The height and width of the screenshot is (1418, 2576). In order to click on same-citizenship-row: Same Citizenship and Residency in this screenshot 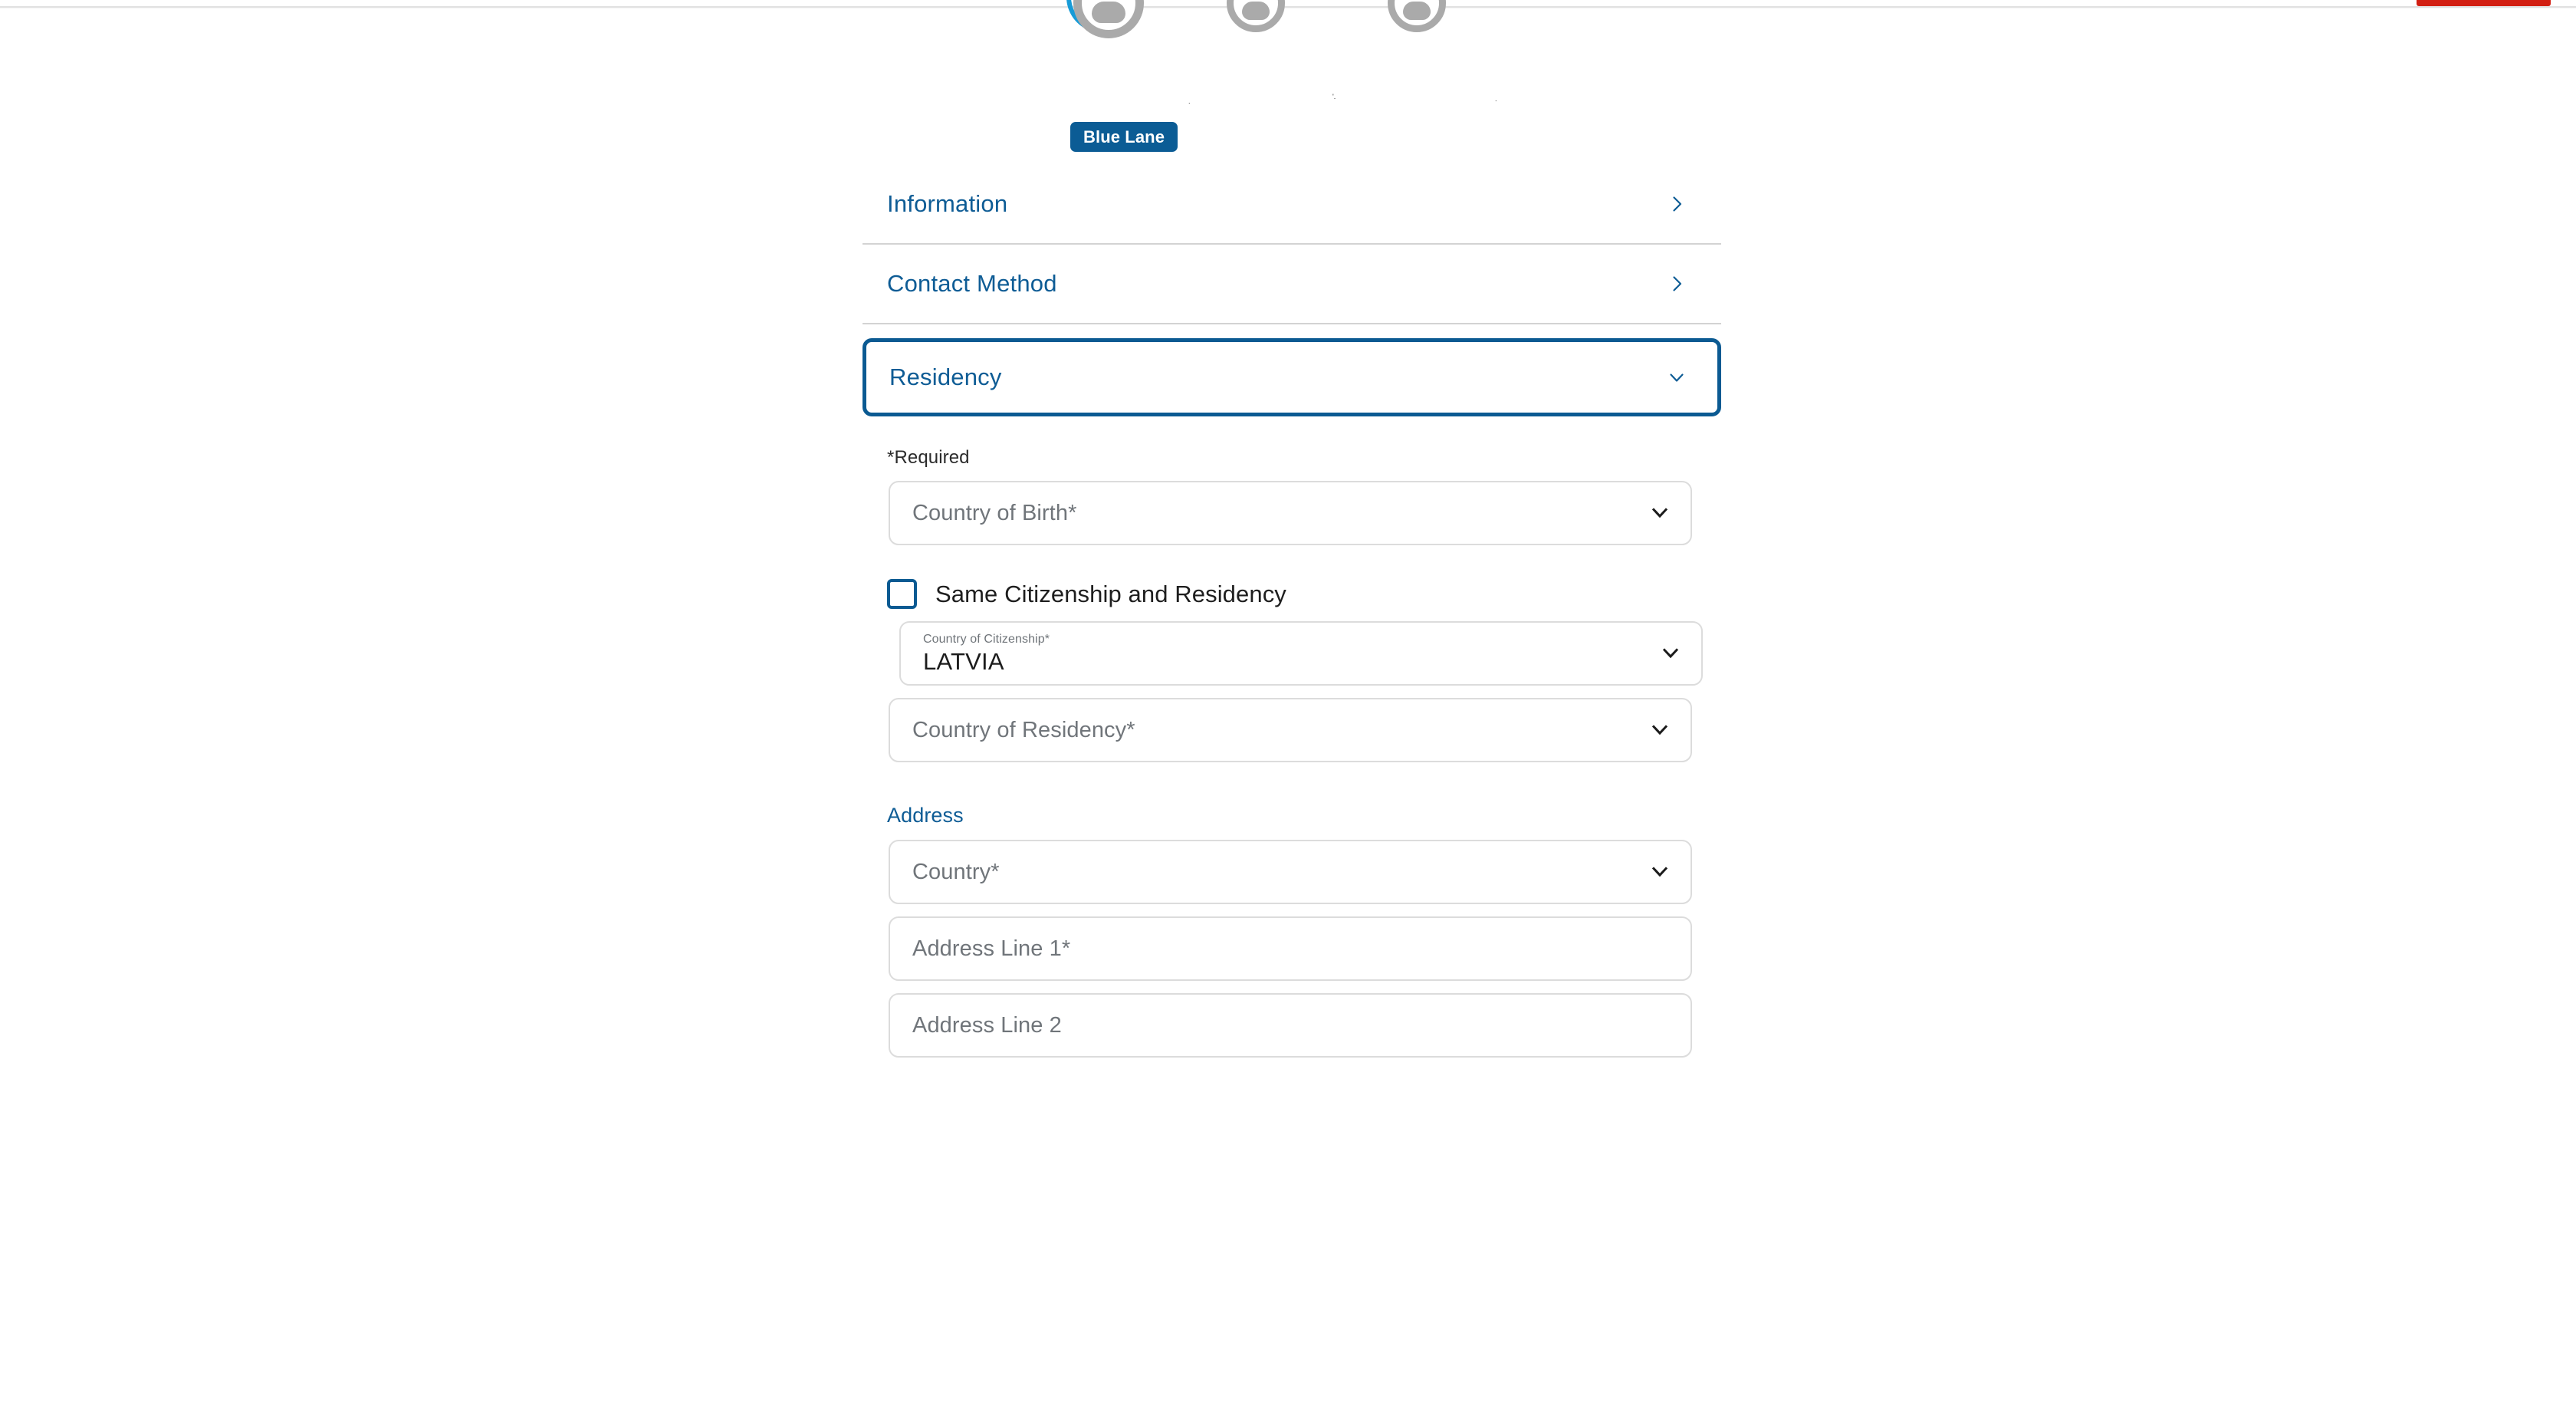, I will do `click(1304, 594)`.